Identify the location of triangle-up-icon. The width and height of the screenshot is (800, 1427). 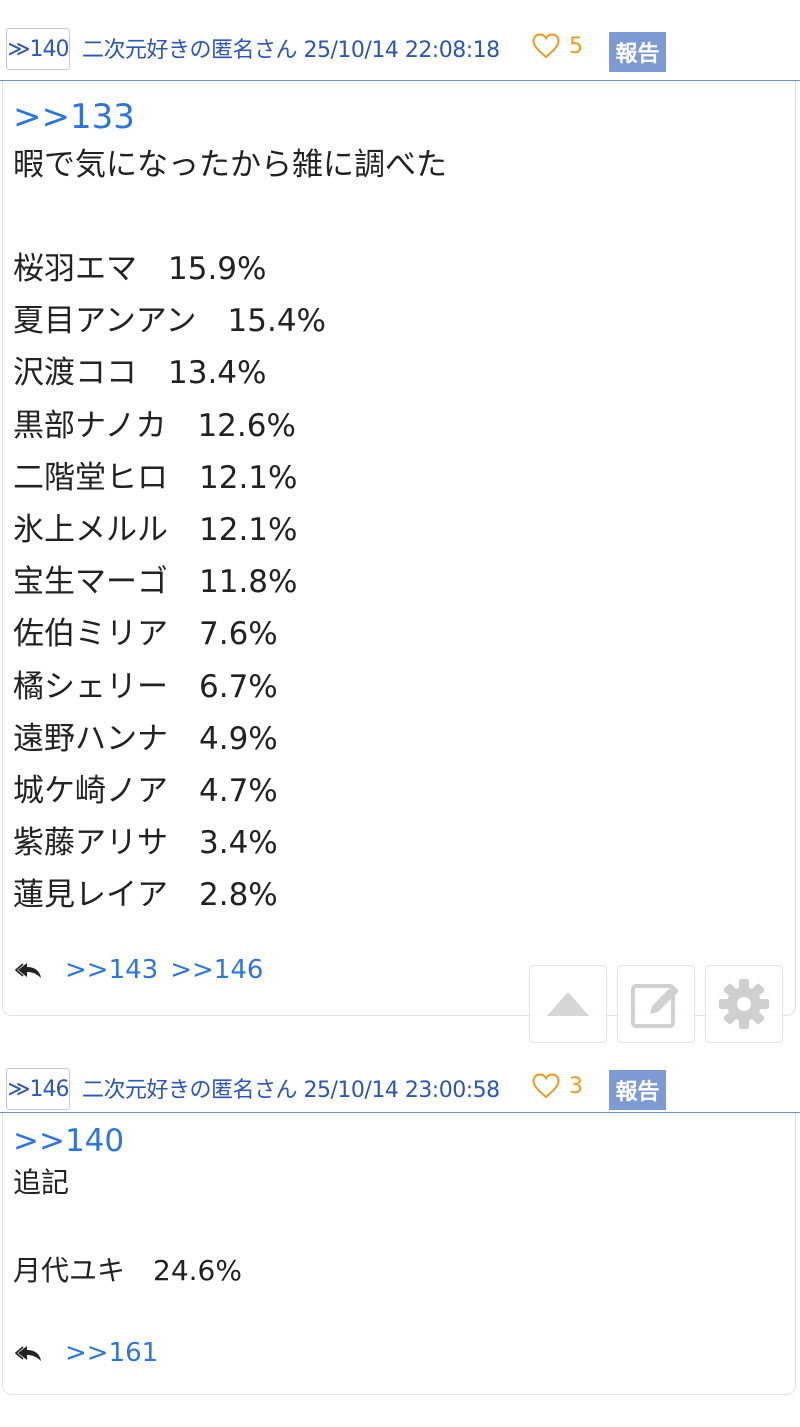
(568, 1004).